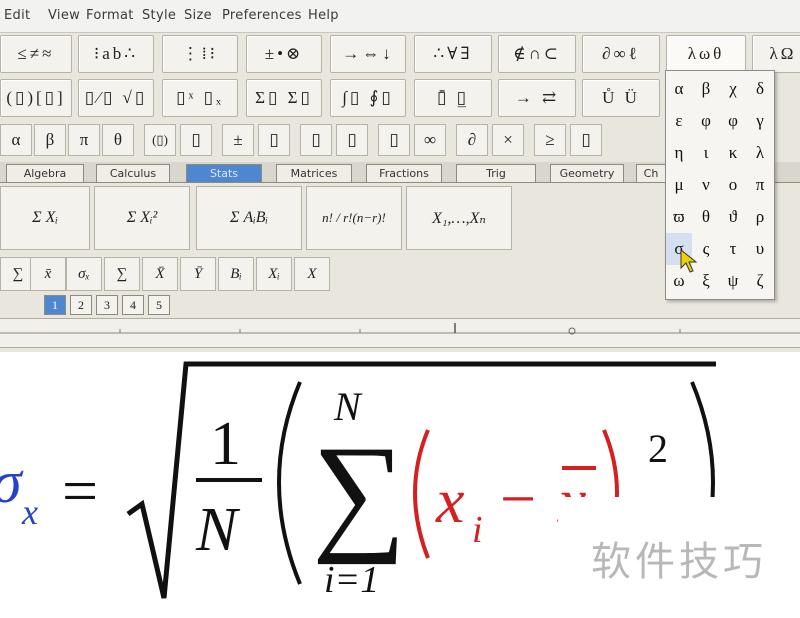 This screenshot has width=800, height=618. I want to click on subscripts-palette-button: ▯ˣ ▯ₓ, so click(200, 98).